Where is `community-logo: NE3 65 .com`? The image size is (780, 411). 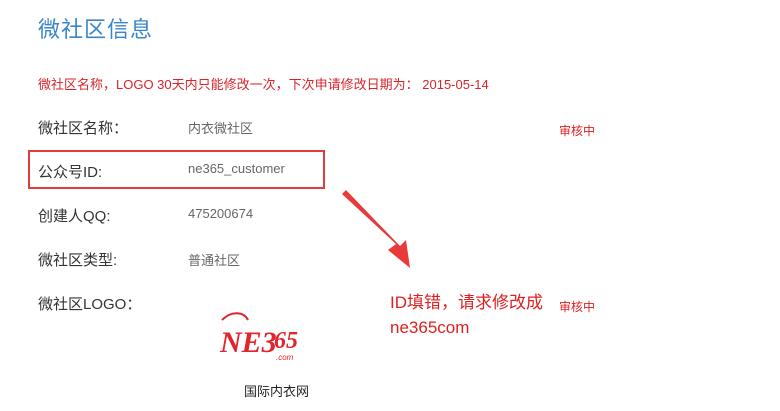
community-logo: NE3 65 .com is located at coordinates (264, 336).